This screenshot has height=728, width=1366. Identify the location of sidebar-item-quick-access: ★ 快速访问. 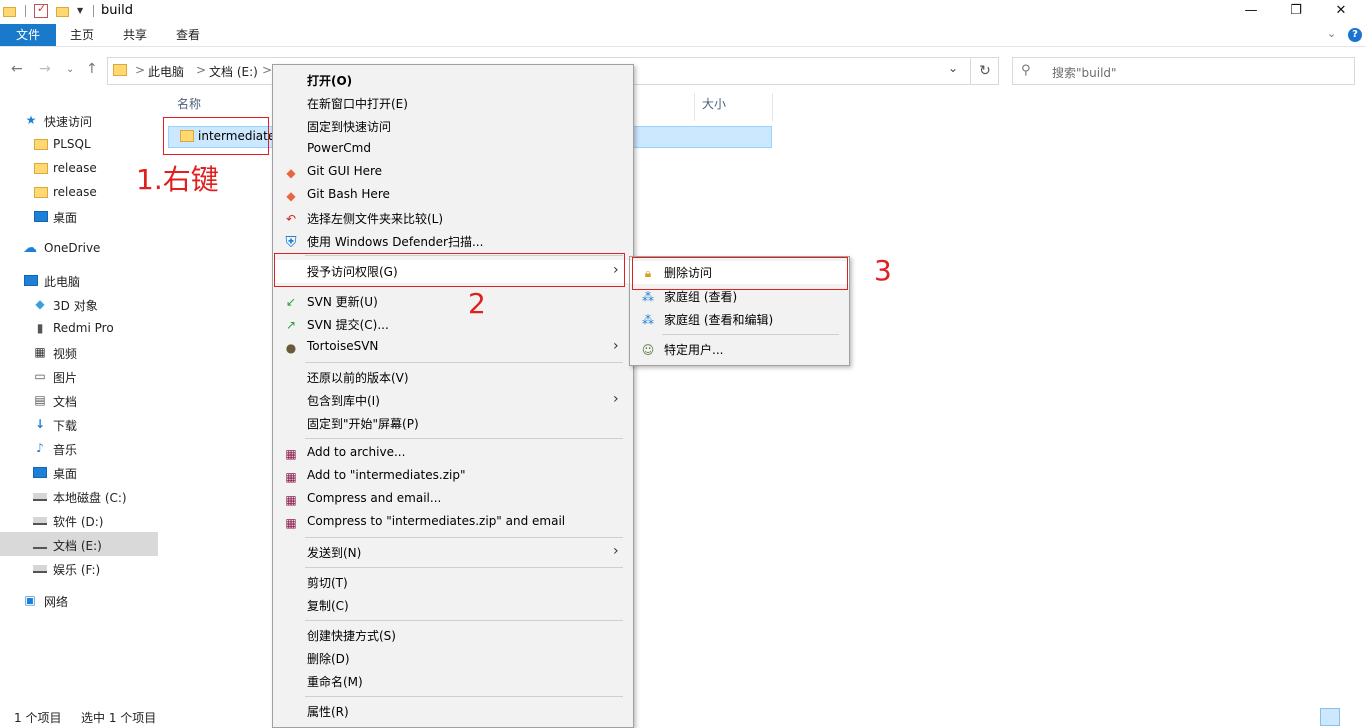
(79, 120).